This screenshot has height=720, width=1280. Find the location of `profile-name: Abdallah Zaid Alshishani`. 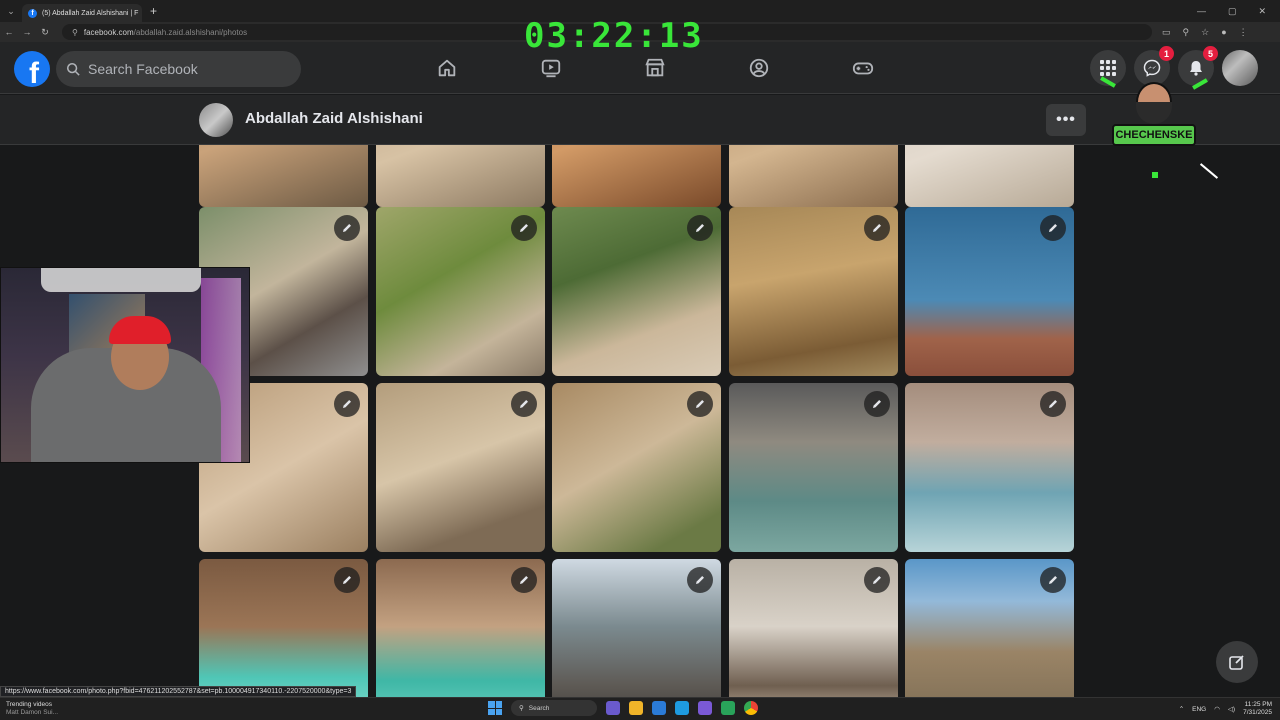

profile-name: Abdallah Zaid Alshishani is located at coordinates (334, 118).